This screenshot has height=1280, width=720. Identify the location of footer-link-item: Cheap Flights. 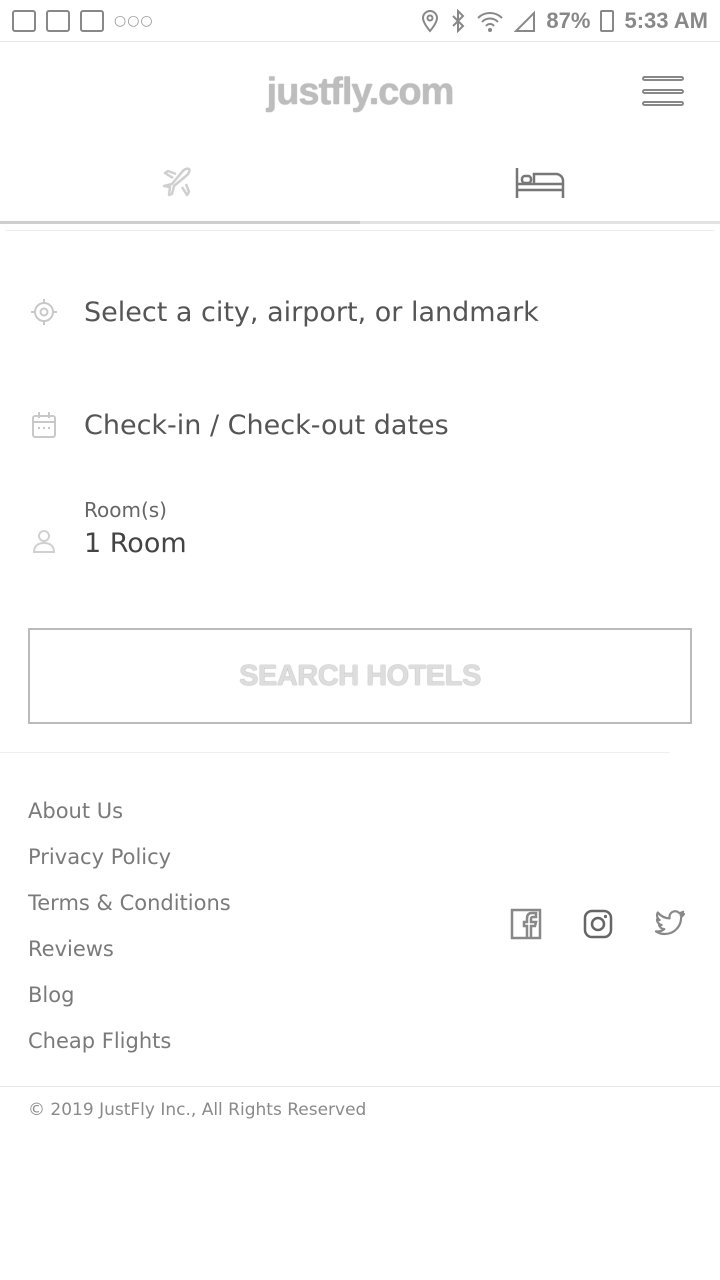
(228, 1041).